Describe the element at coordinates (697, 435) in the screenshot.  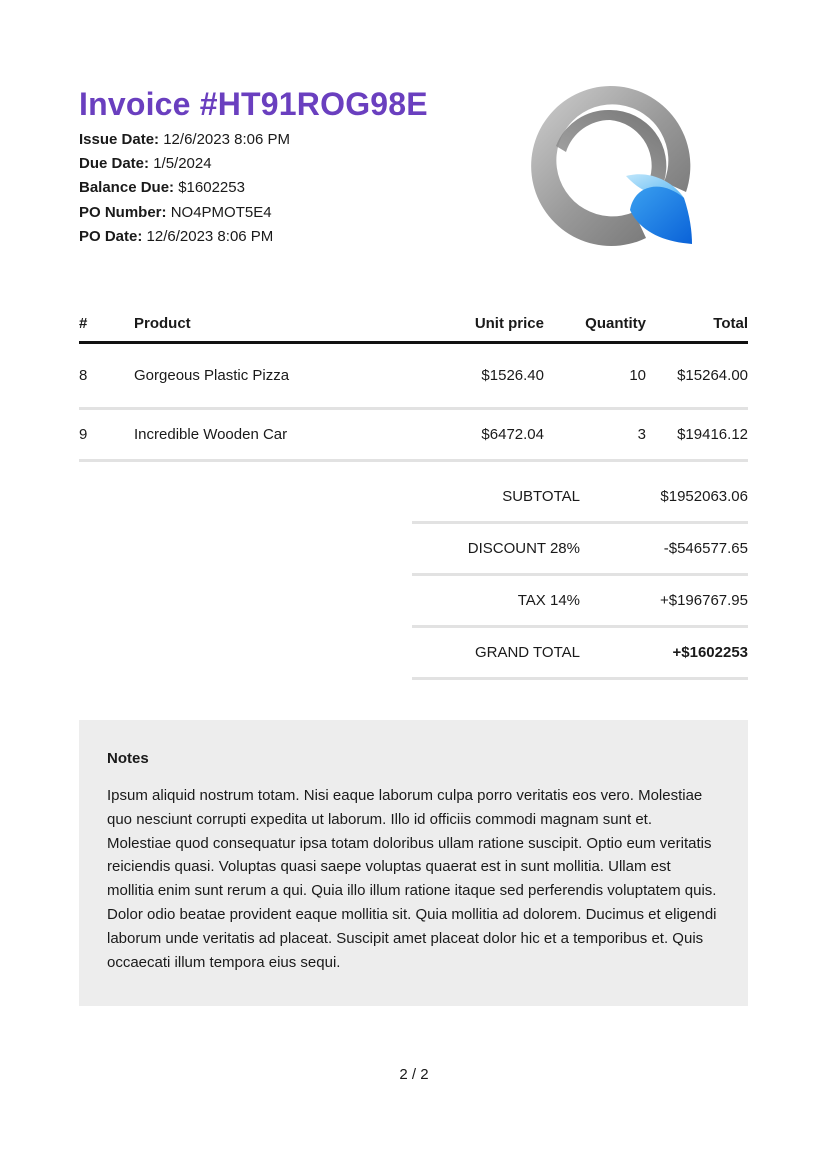
I see `row-total: $19416.12` at that location.